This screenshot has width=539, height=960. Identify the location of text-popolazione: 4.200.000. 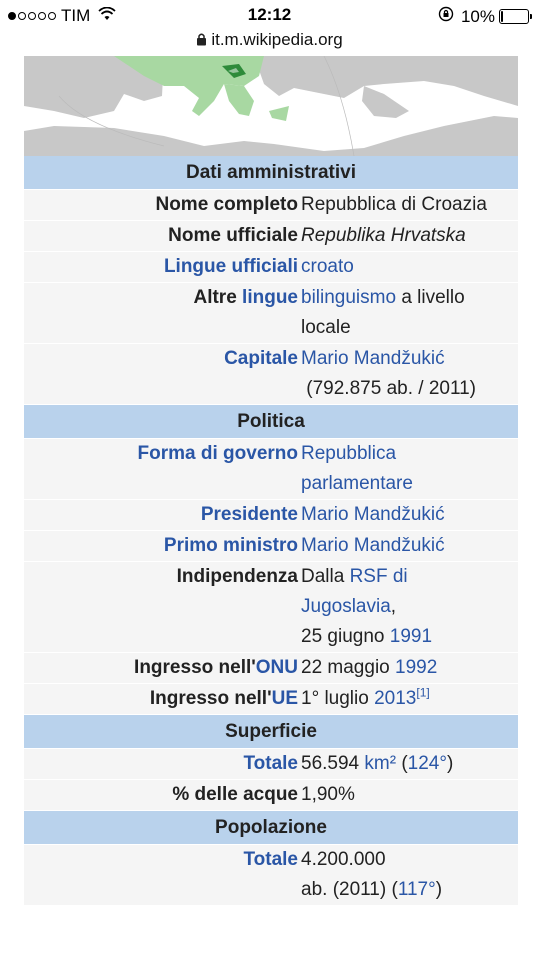
(343, 859).